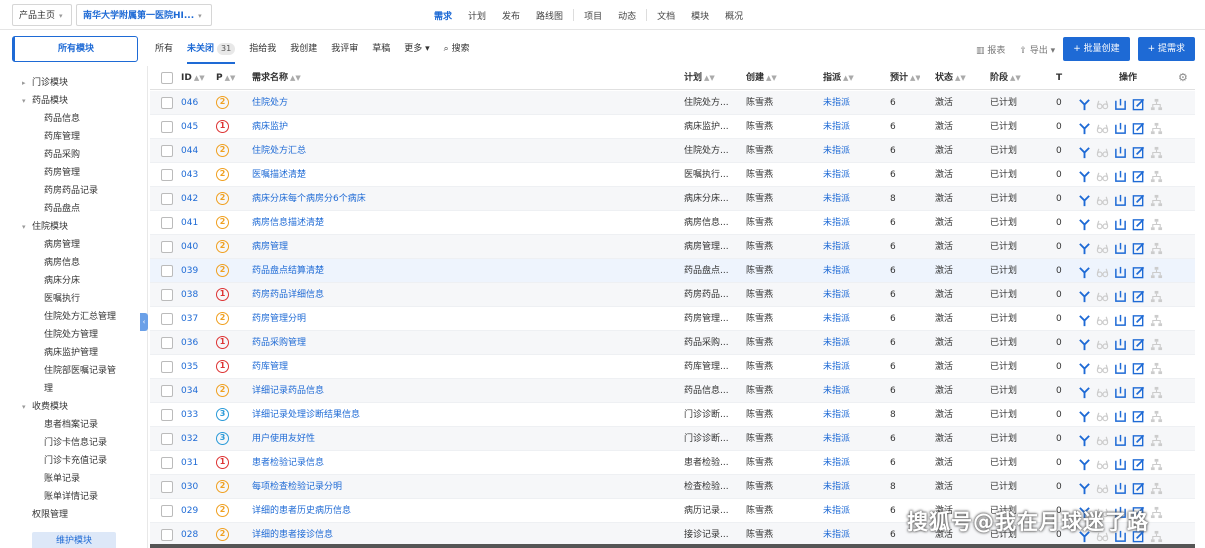 The image size is (1205, 548). Describe the element at coordinates (734, 15) in the screenshot. I see `nav-item-8: 概况` at that location.